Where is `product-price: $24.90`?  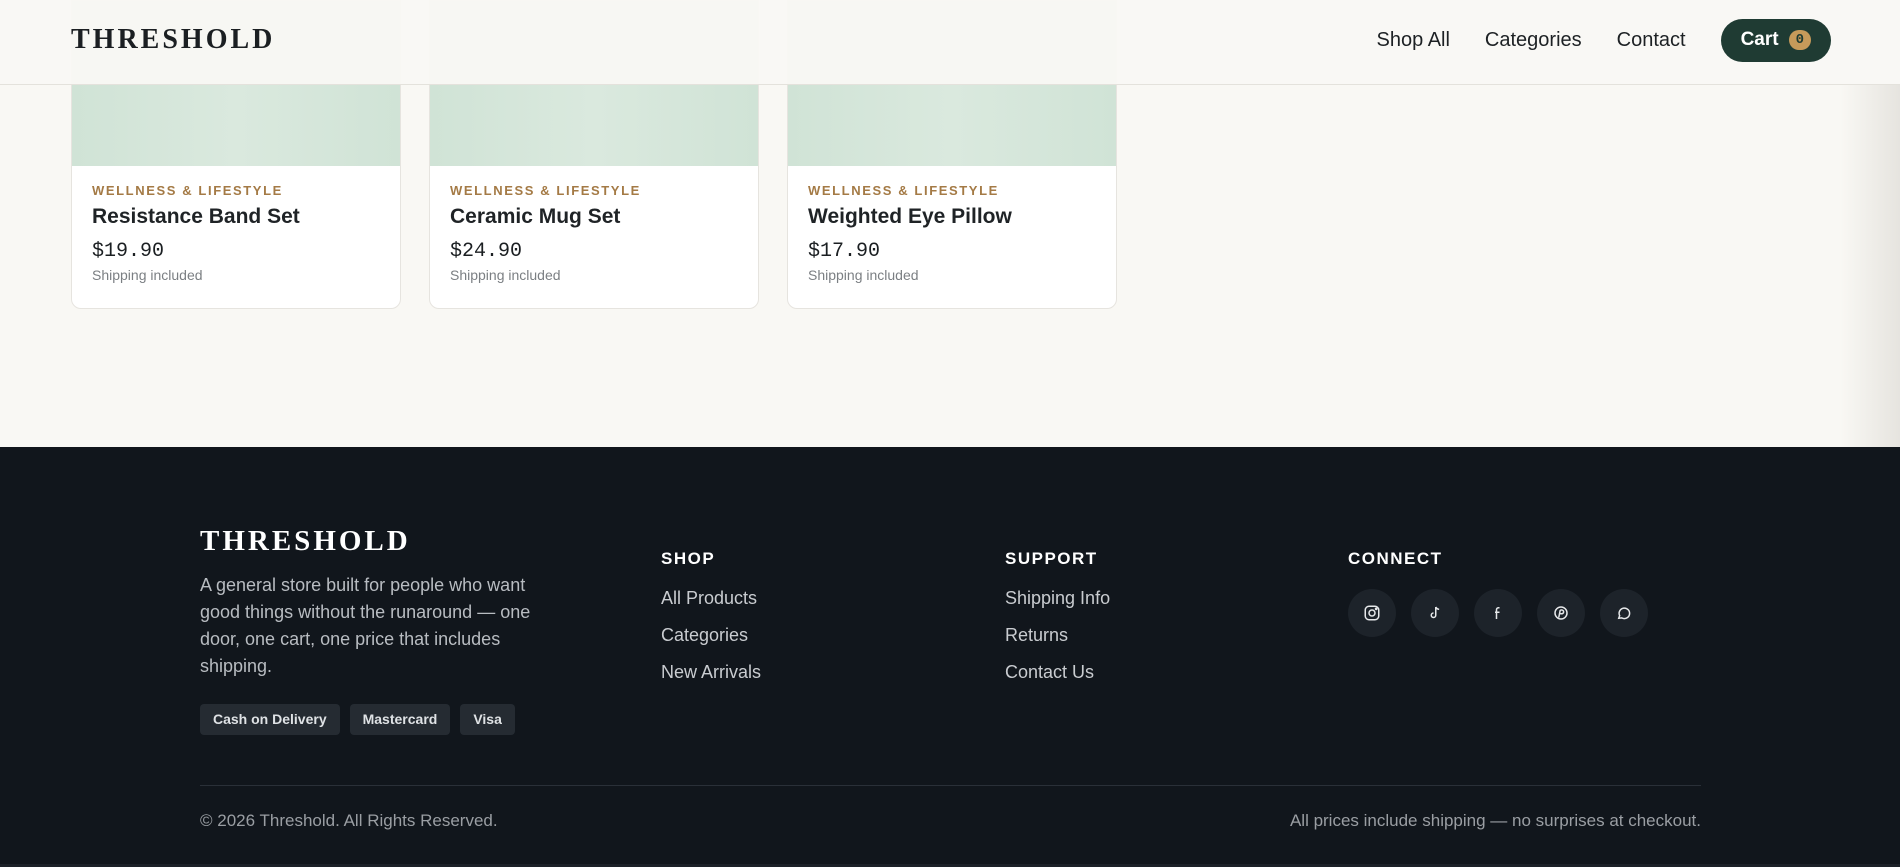
product-price: $24.90 is located at coordinates (486, 251).